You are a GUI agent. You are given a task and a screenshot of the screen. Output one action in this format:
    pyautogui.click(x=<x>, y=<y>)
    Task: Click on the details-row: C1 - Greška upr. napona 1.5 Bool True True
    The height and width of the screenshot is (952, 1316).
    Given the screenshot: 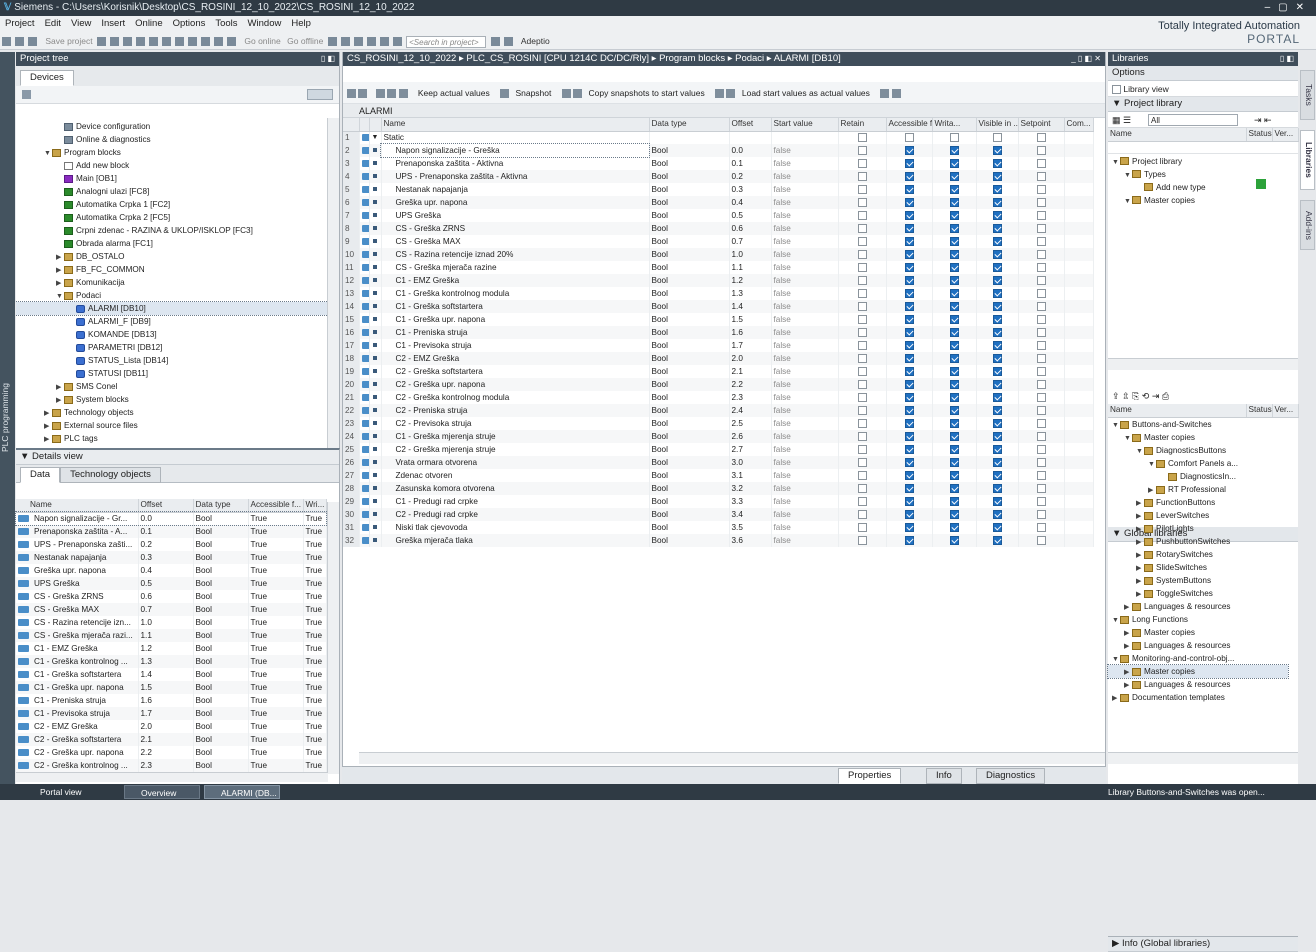 What is the action you would take?
    pyautogui.click(x=171, y=687)
    